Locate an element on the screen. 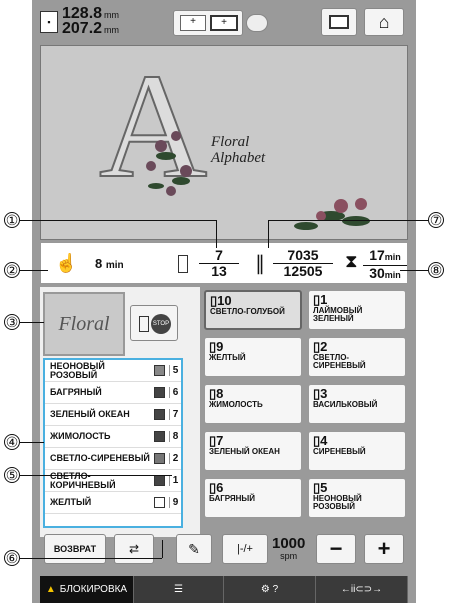 The width and height of the screenshot is (449, 603). color-name: СИРЕНЕВЫЙ is located at coordinates (339, 451).